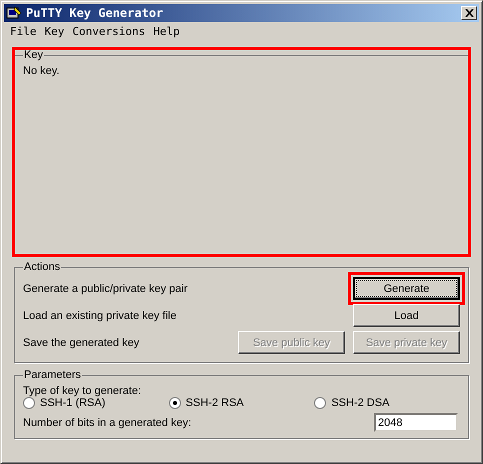  What do you see at coordinates (241, 403) in the screenshot?
I see `key-type-radio: SSH-2 RSA` at bounding box center [241, 403].